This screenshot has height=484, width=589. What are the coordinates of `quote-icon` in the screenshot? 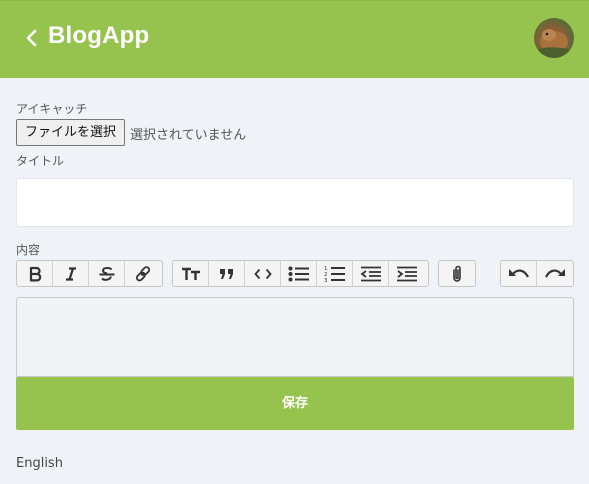 It's located at (226, 273).